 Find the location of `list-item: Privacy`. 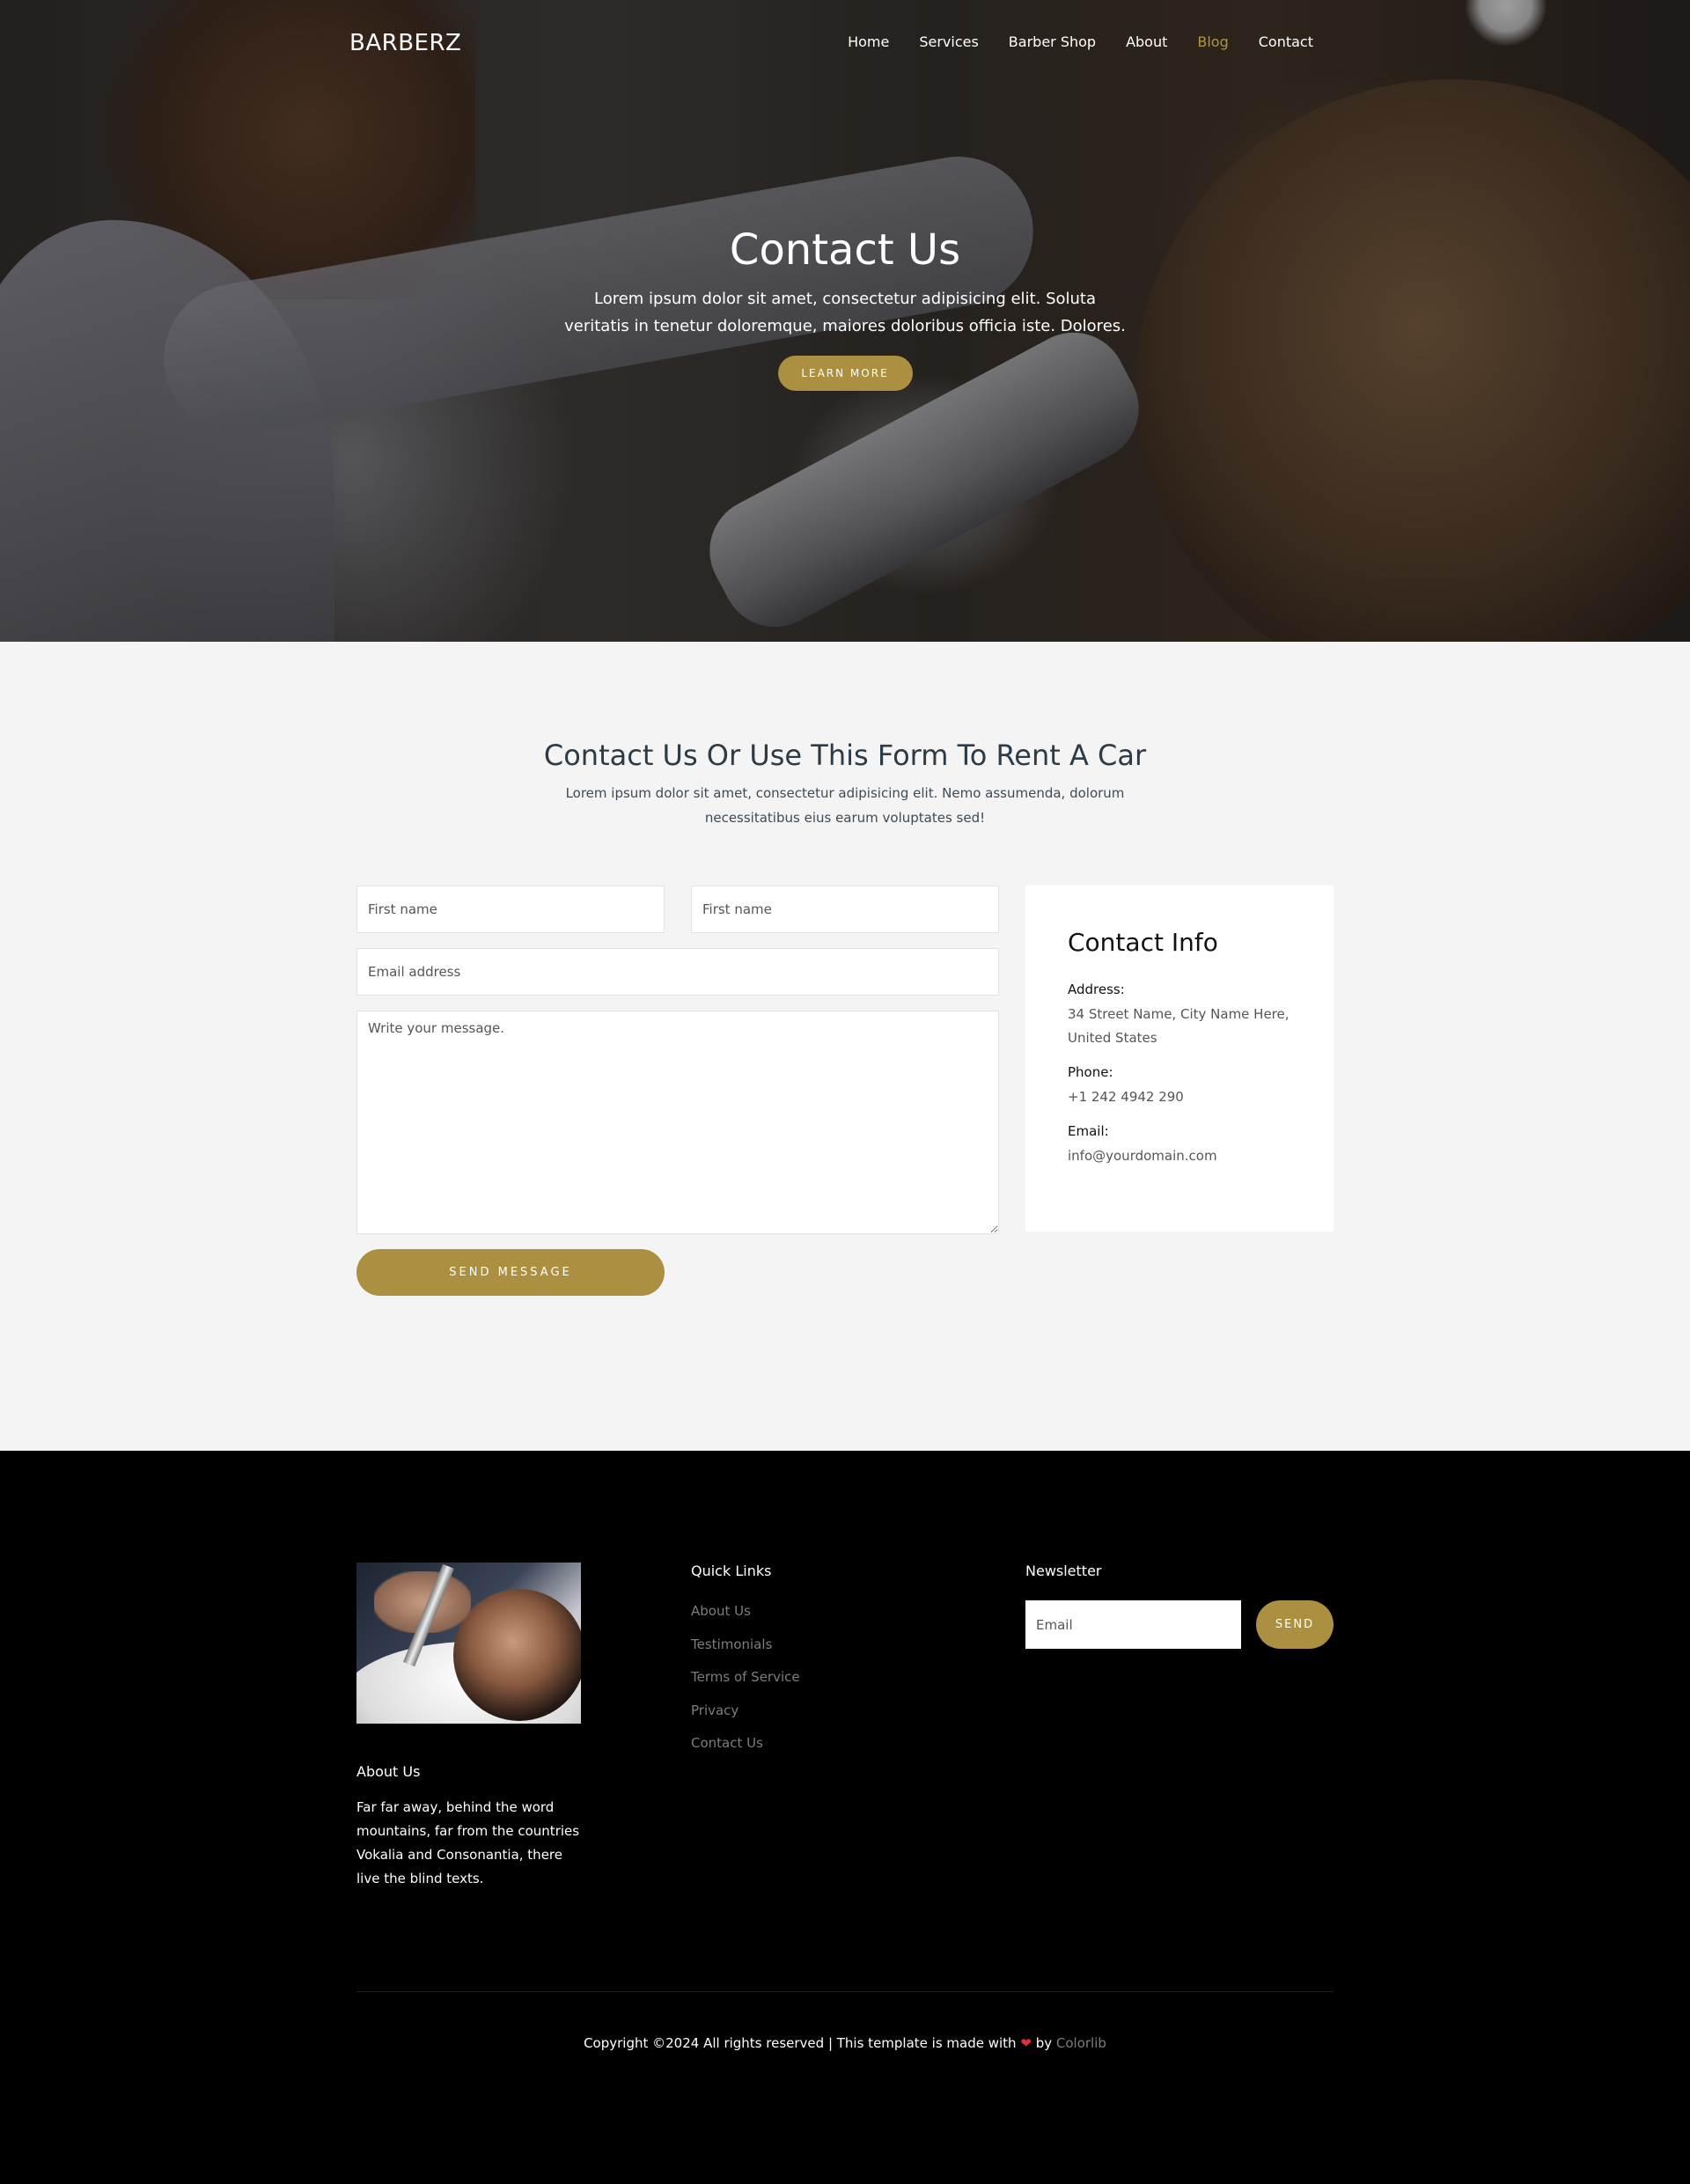

list-item: Privacy is located at coordinates (746, 1718).